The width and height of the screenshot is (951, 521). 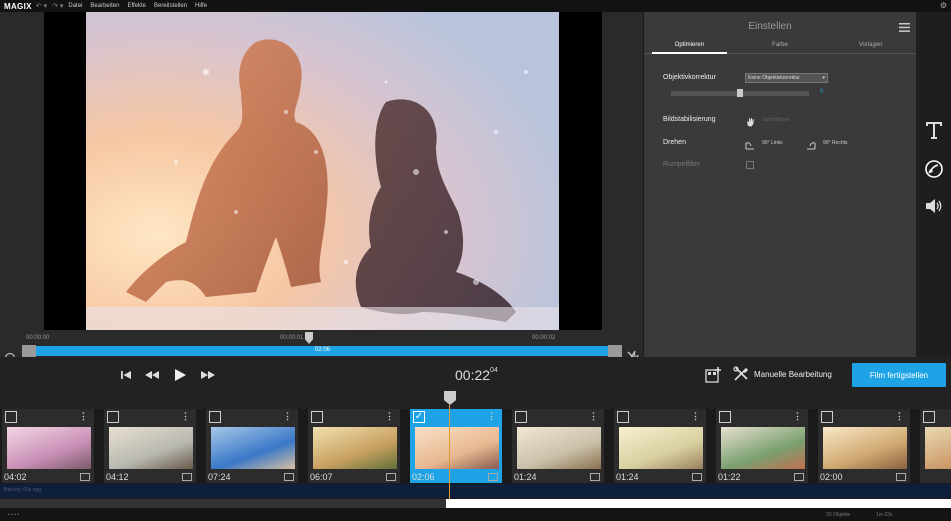 What do you see at coordinates (786, 78) in the screenshot?
I see `lens-correction-select: Keine Objektivkorrektur ▾` at bounding box center [786, 78].